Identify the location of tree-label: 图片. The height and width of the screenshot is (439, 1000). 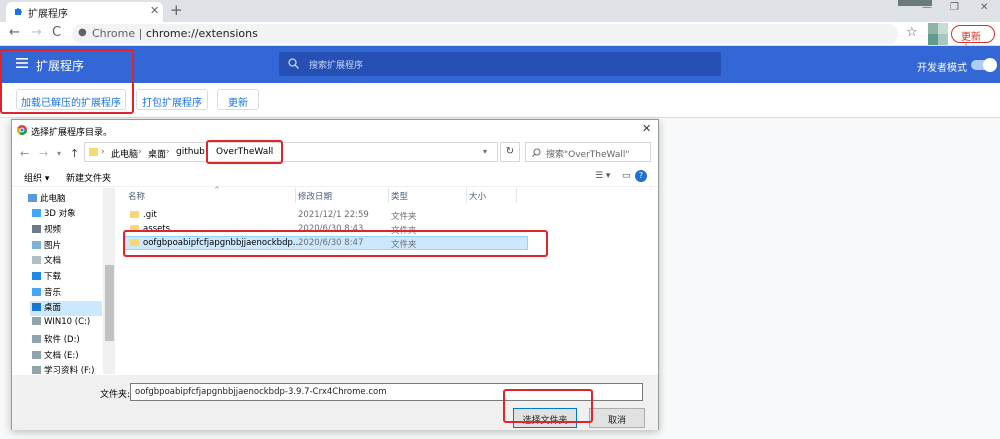
(53, 246).